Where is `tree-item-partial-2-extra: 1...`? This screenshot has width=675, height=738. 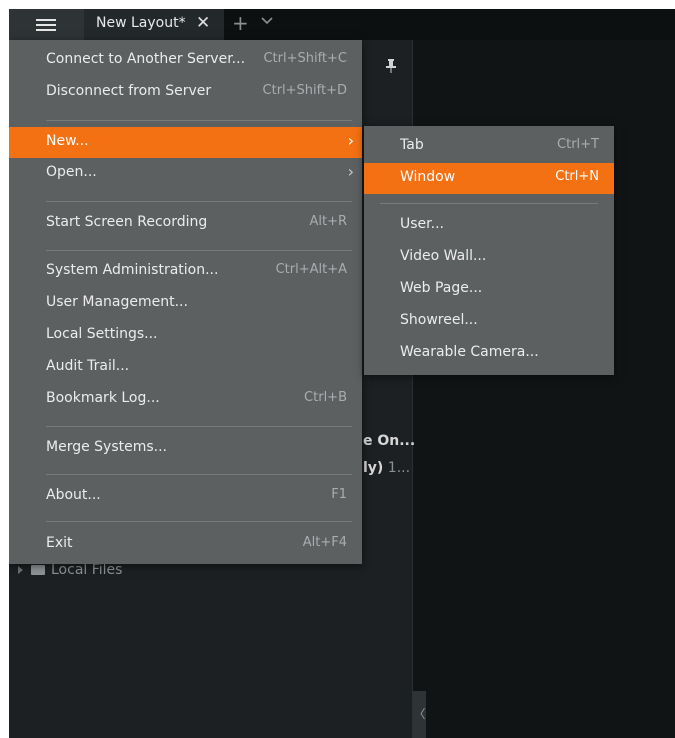 tree-item-partial-2-extra: 1... is located at coordinates (399, 468).